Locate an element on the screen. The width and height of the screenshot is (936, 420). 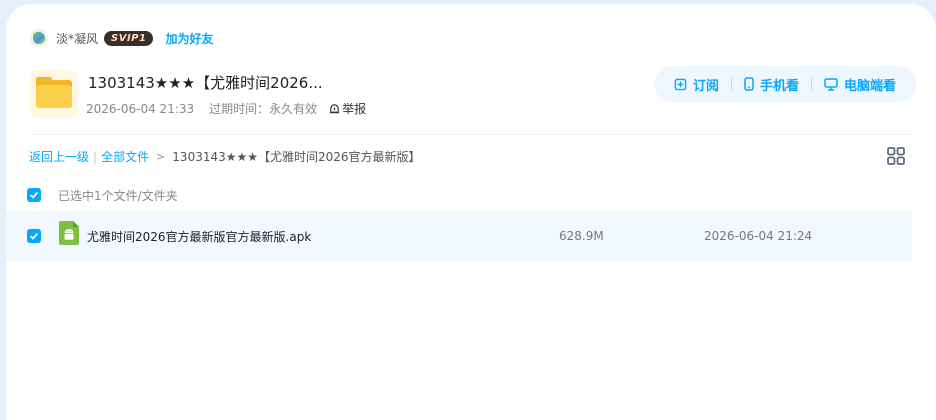
action-bar: 订阅 手机看 电脑端看 is located at coordinates (785, 84).